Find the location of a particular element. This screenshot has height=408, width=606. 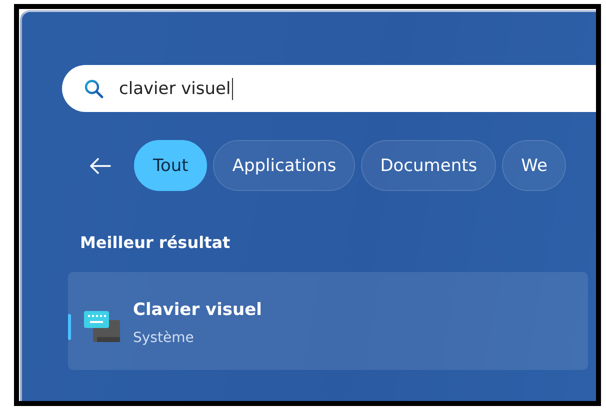

result-subtitle: Système is located at coordinates (164, 338).